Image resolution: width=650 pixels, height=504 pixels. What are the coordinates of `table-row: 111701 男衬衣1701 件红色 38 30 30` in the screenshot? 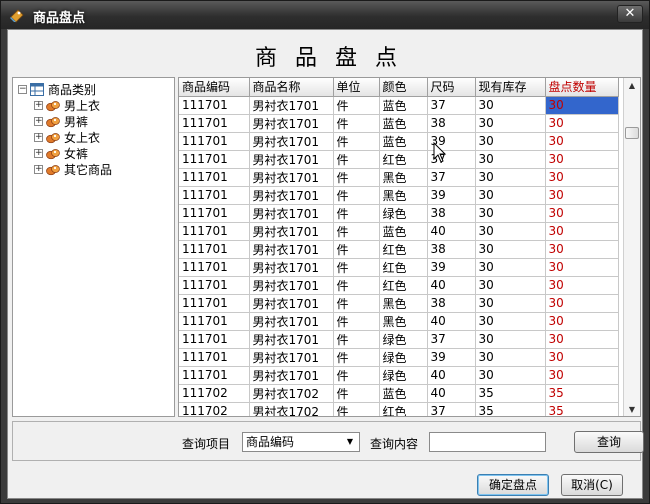 It's located at (399, 249).